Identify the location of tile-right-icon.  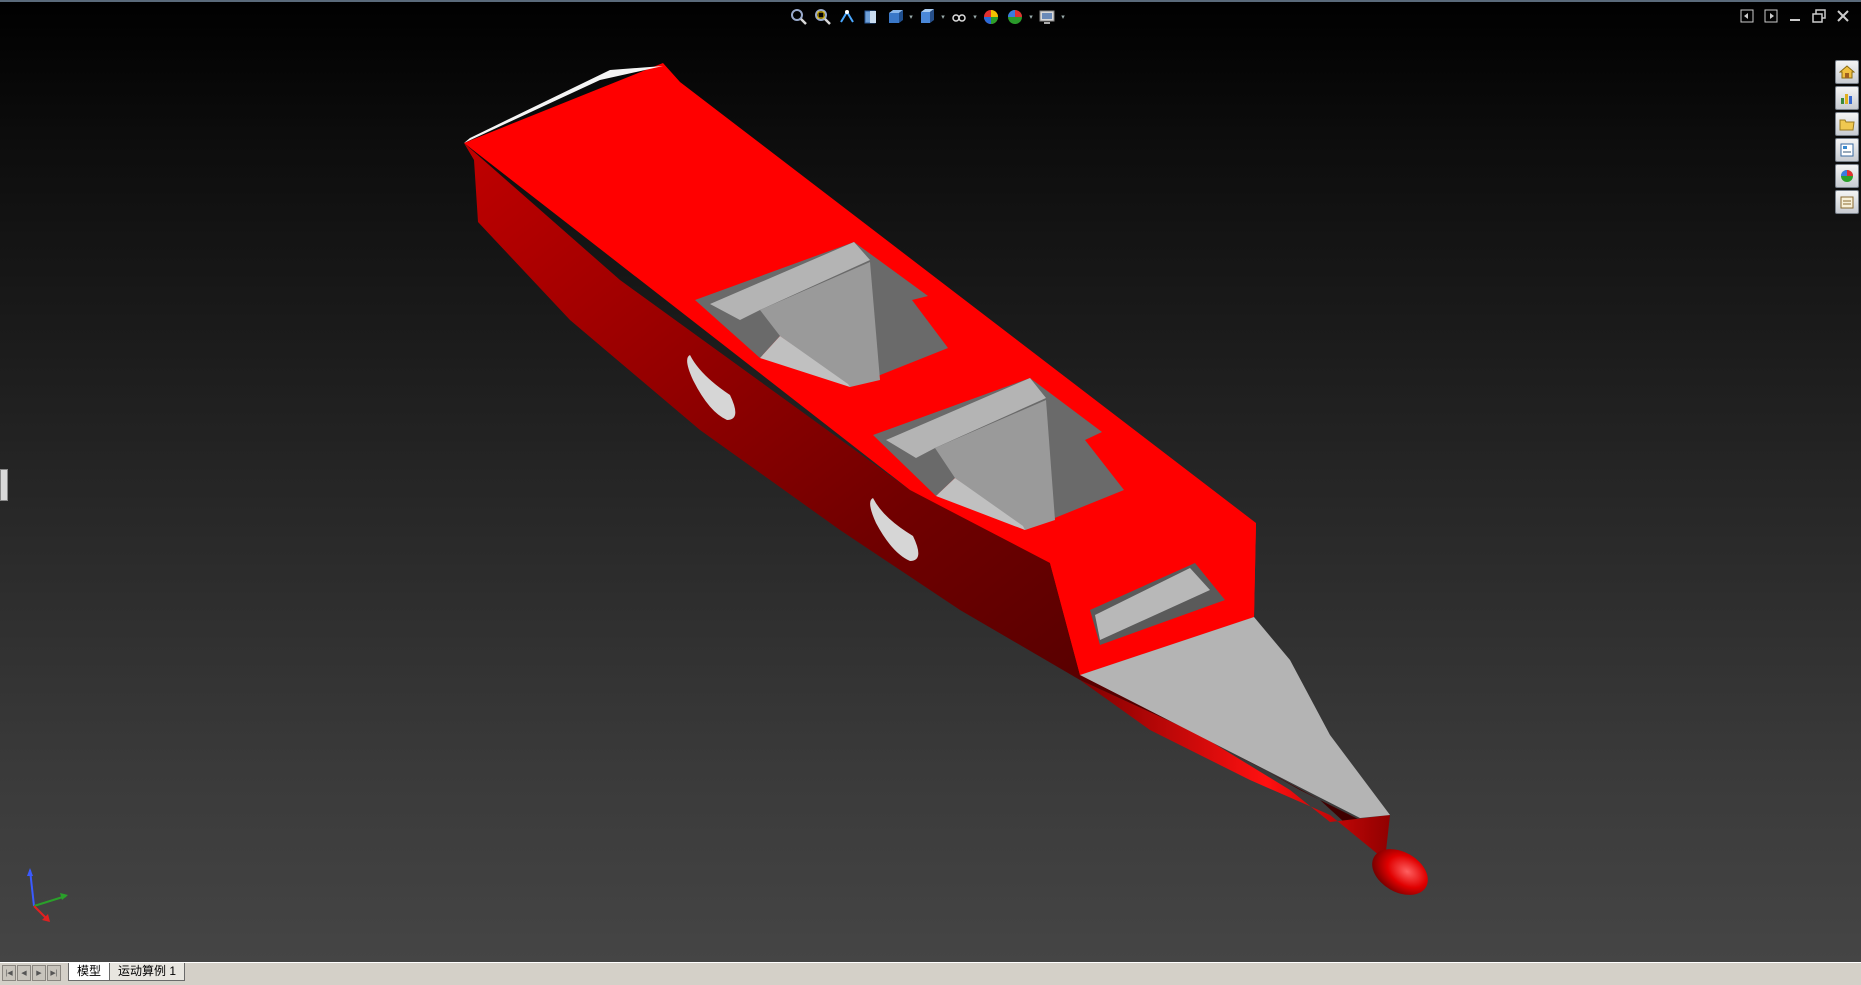
(1771, 16).